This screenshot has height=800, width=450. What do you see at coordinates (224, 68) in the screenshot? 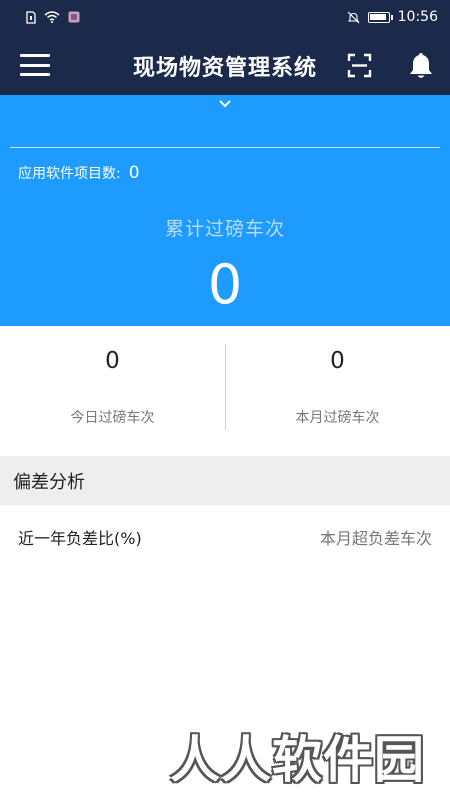
I see `page-title: 现场物资管理系统` at bounding box center [224, 68].